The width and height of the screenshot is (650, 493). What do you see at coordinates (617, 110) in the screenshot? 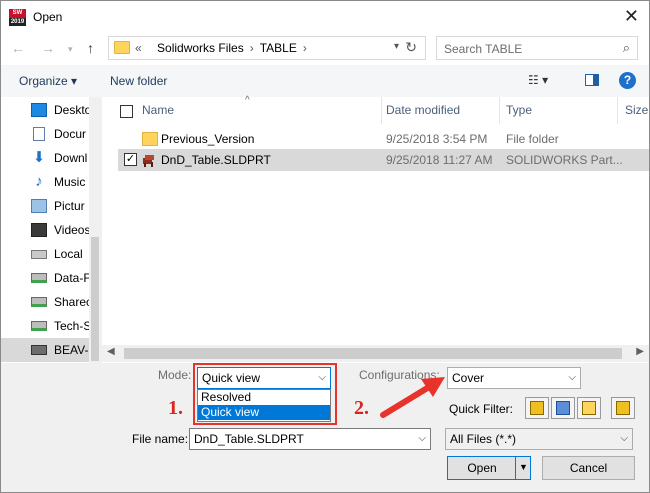
I see `column-divider` at bounding box center [617, 110].